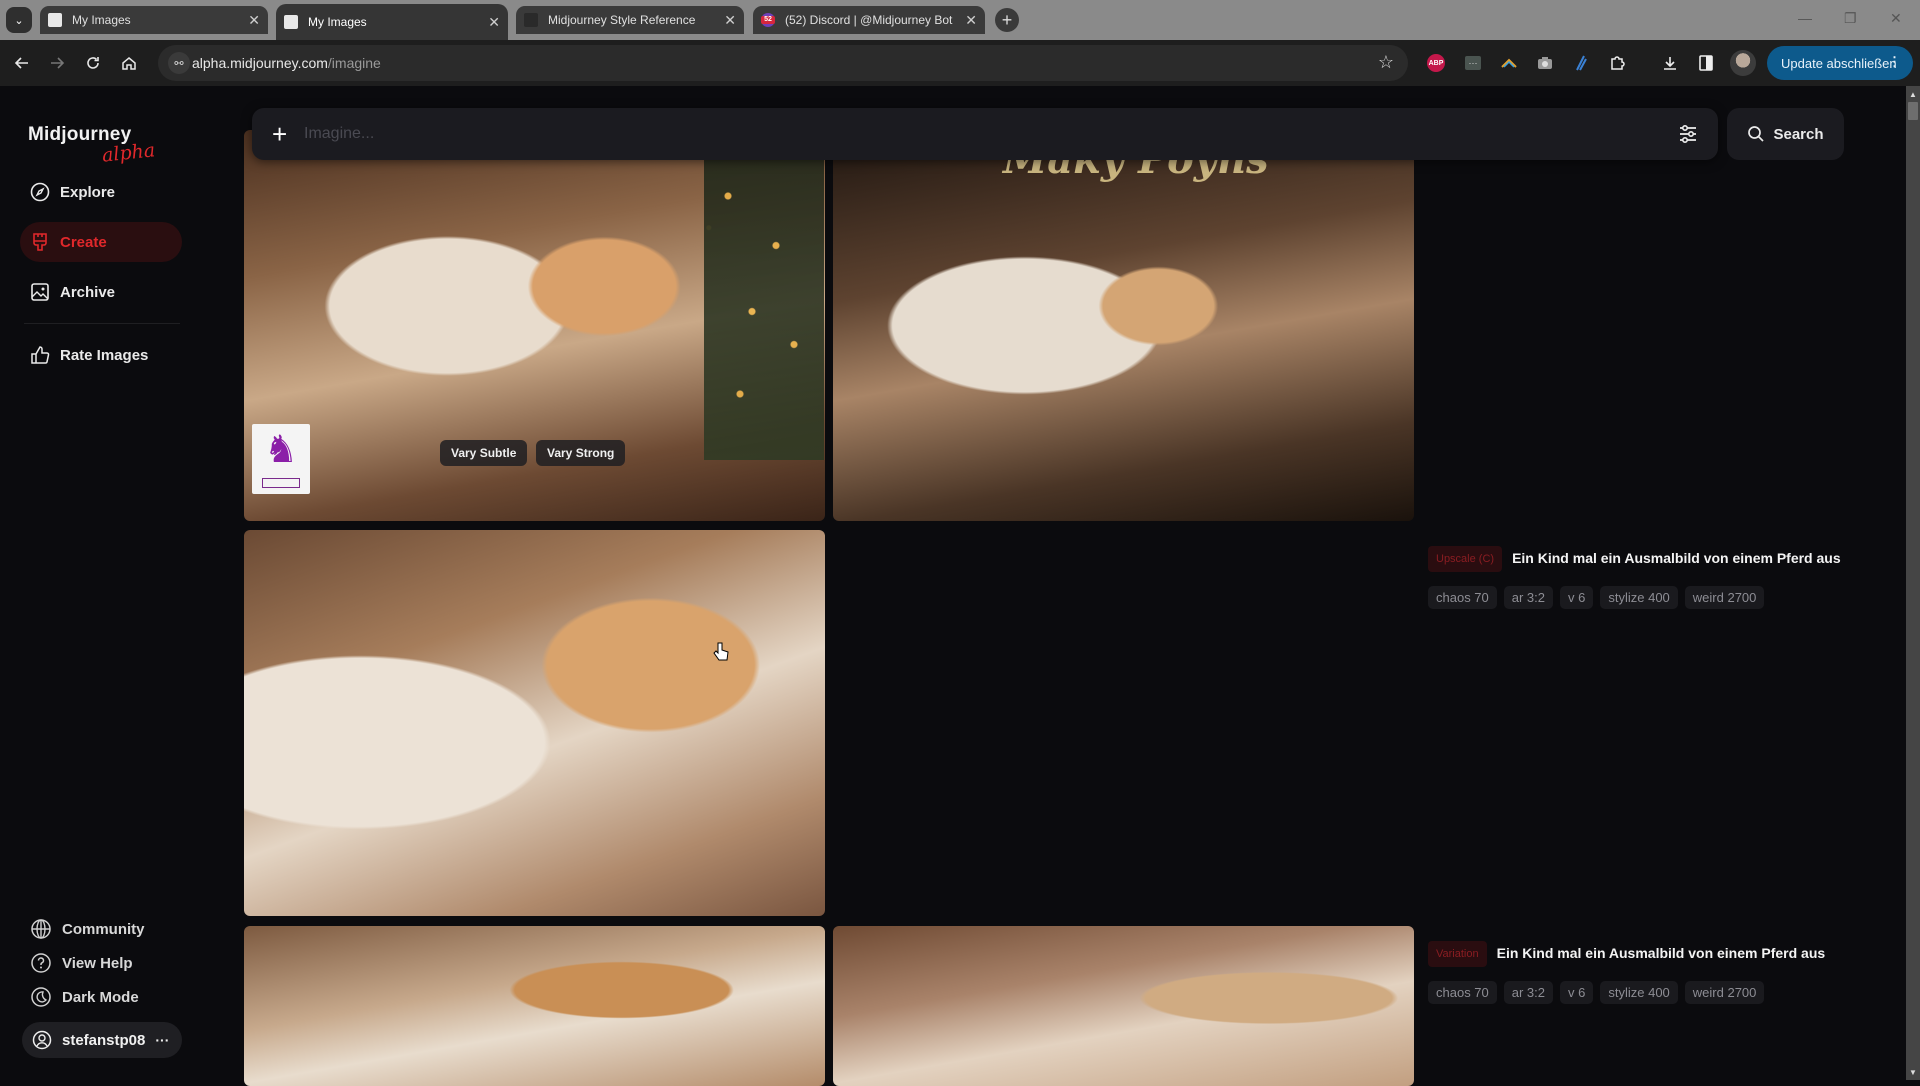 This screenshot has width=1920, height=1086. I want to click on imagine-input, so click(954, 134).